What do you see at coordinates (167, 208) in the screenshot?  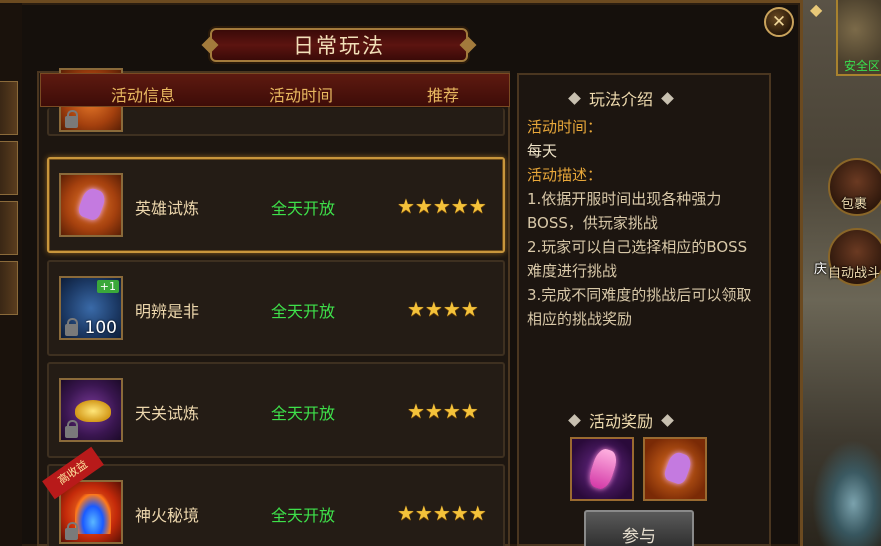 I see `activity-name: 英雄试炼` at bounding box center [167, 208].